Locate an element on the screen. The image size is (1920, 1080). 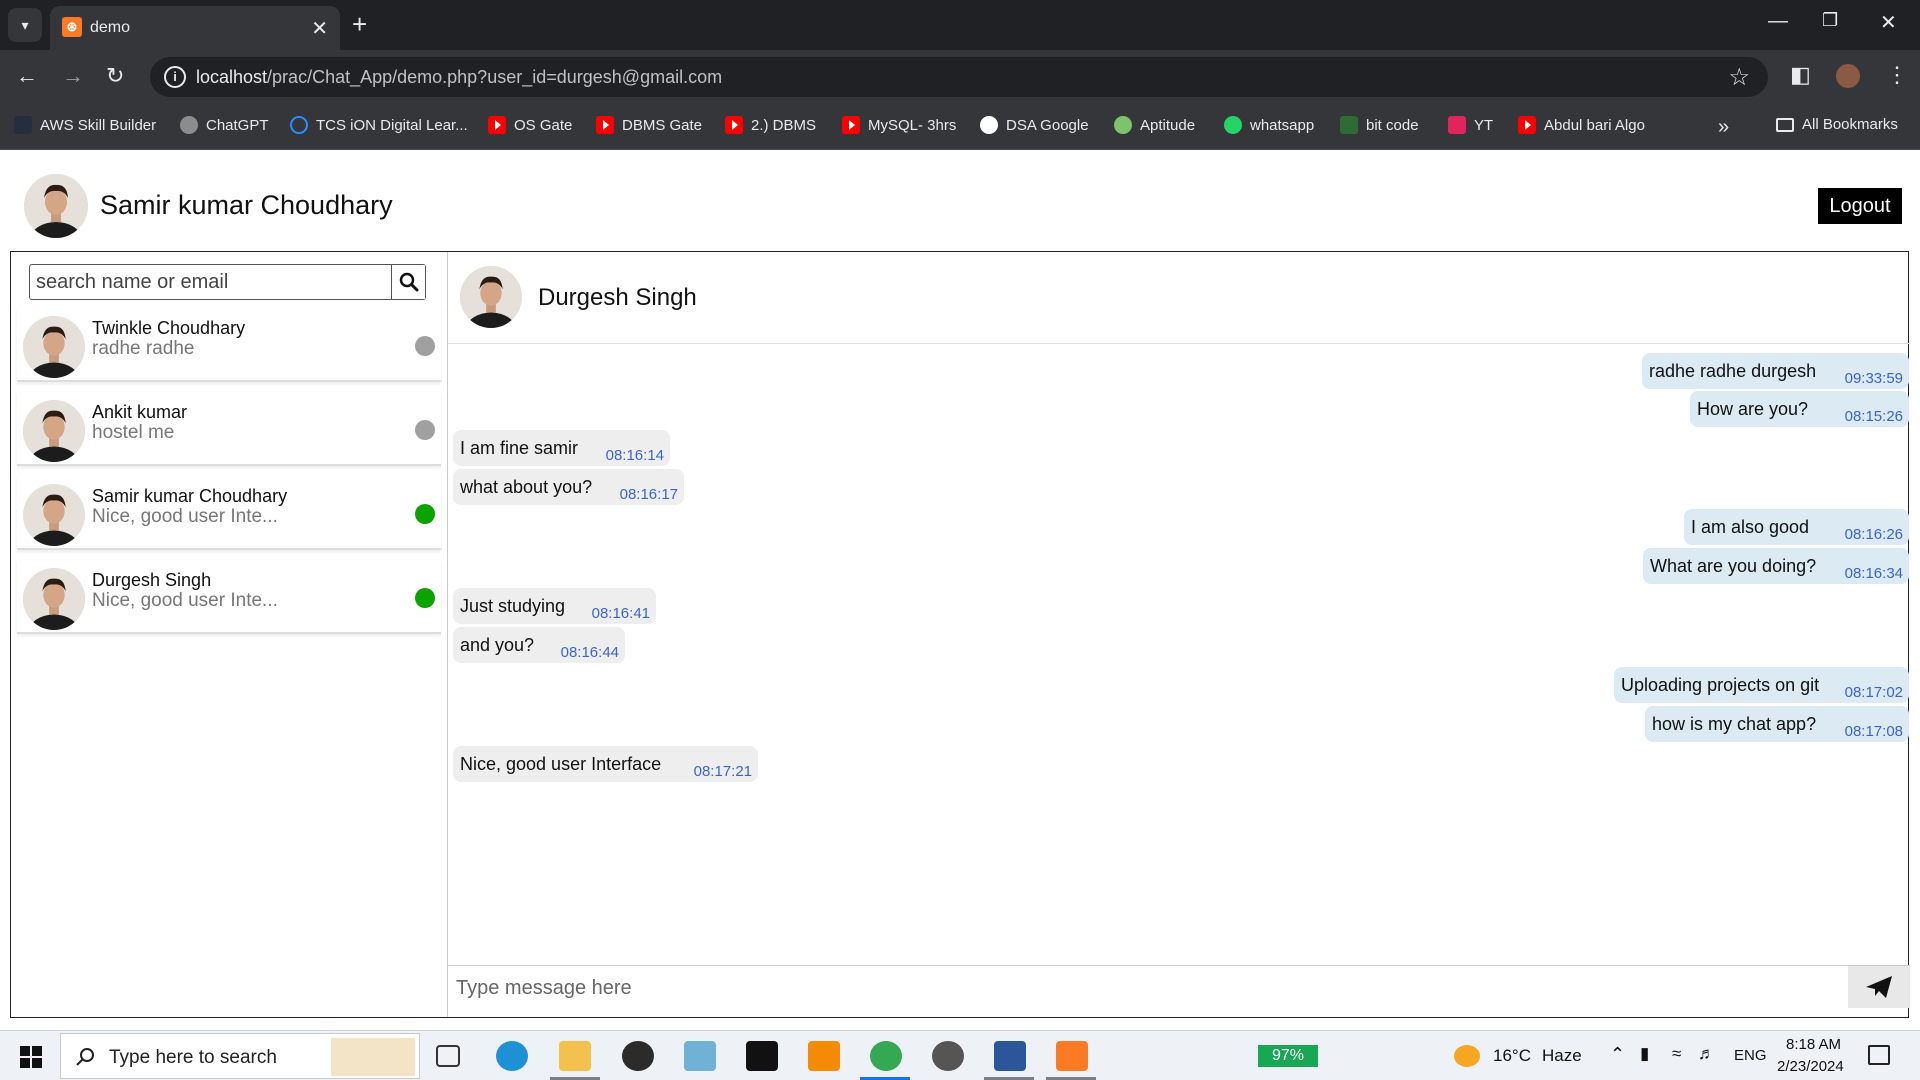
bookmark-item: MySQL- 3hrs is located at coordinates (899, 125).